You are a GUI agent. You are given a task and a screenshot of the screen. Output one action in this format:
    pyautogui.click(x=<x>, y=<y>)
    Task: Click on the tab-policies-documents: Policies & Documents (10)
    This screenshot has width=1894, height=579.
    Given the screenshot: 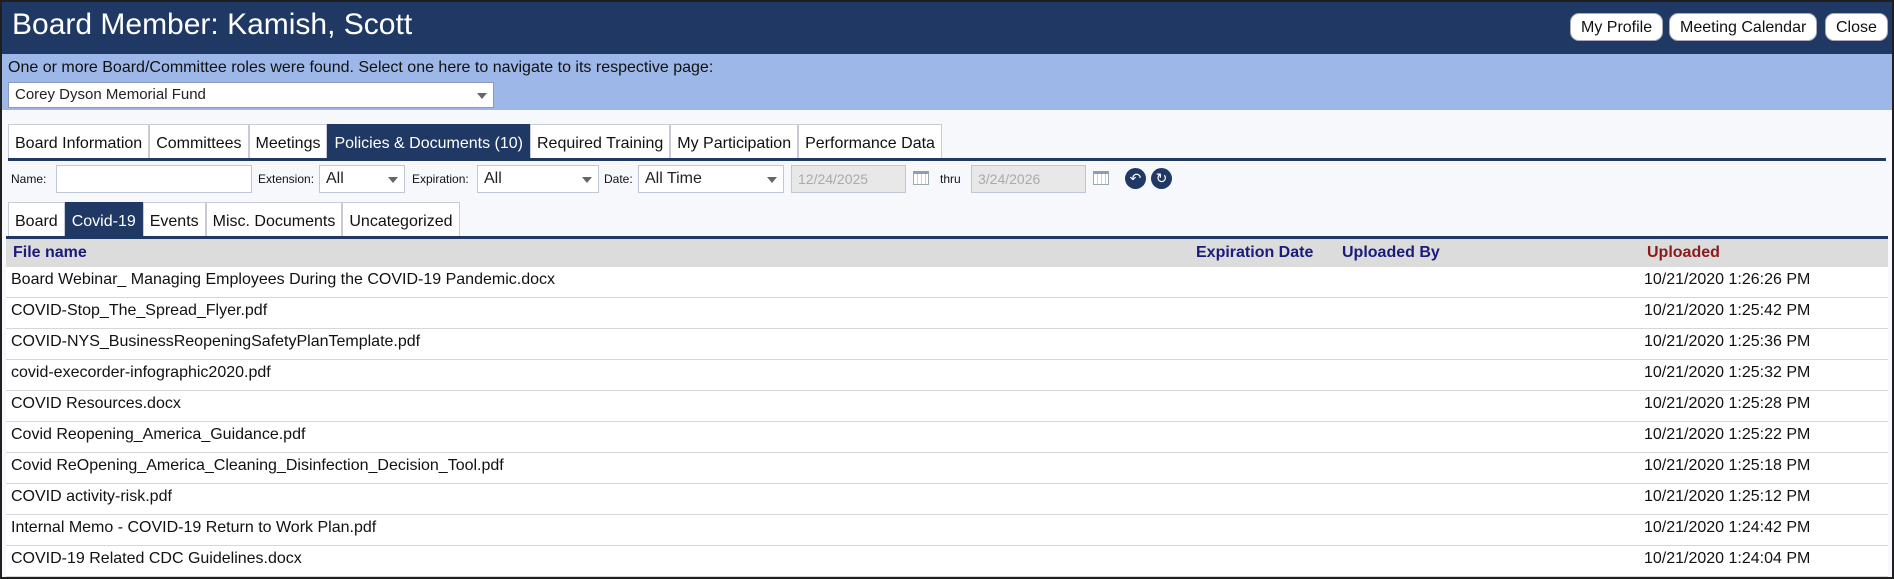 What is the action you would take?
    pyautogui.click(x=428, y=141)
    